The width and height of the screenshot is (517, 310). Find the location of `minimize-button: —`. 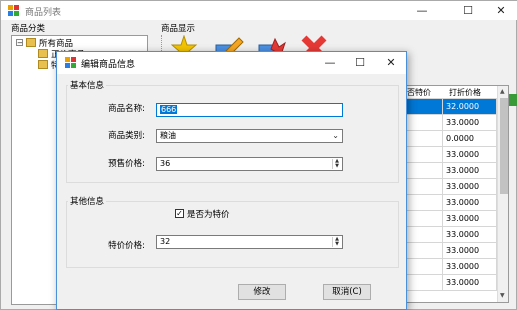

minimize-button: — is located at coordinates (422, 10).